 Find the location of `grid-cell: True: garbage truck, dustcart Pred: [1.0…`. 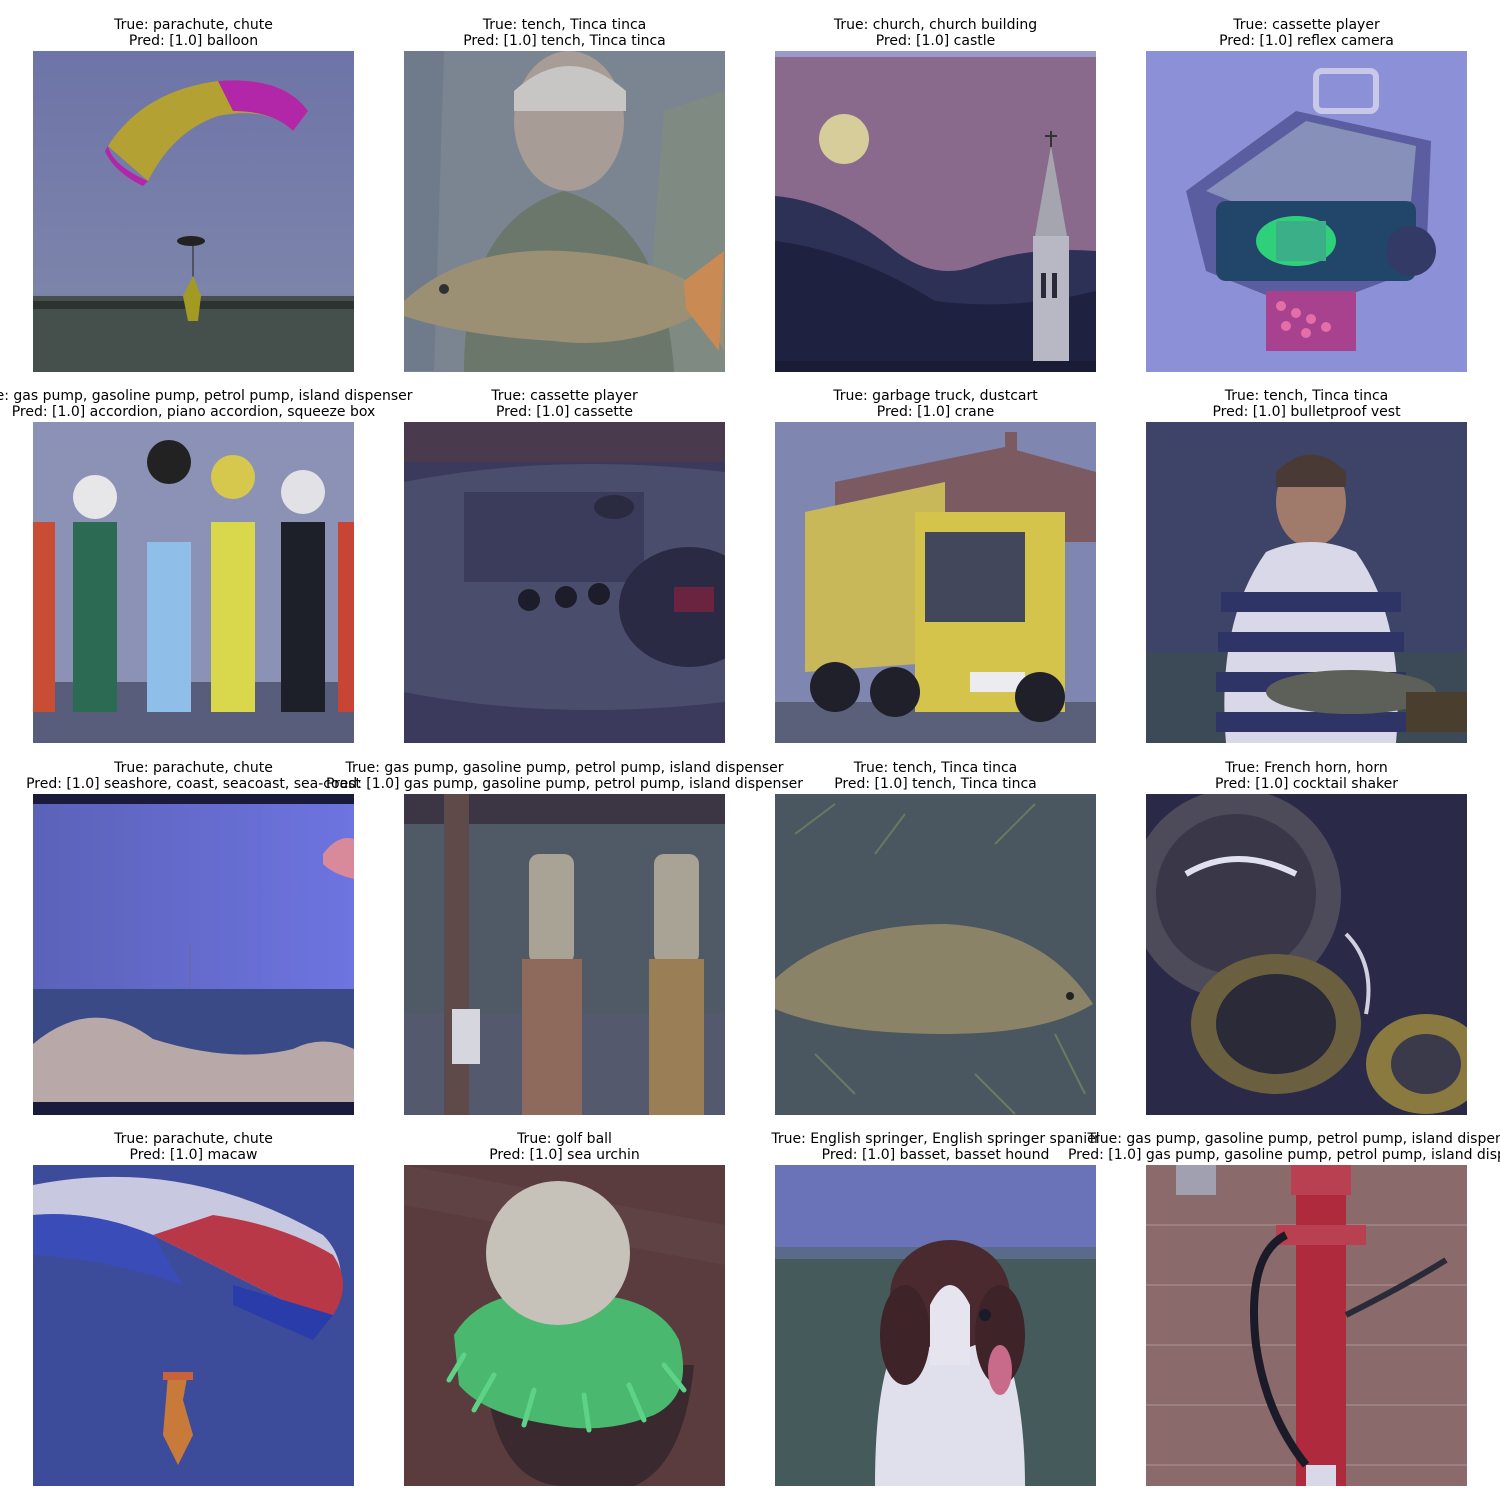

grid-cell: True: garbage truck, dustcart Pred: [1.0… is located at coordinates (935, 565).